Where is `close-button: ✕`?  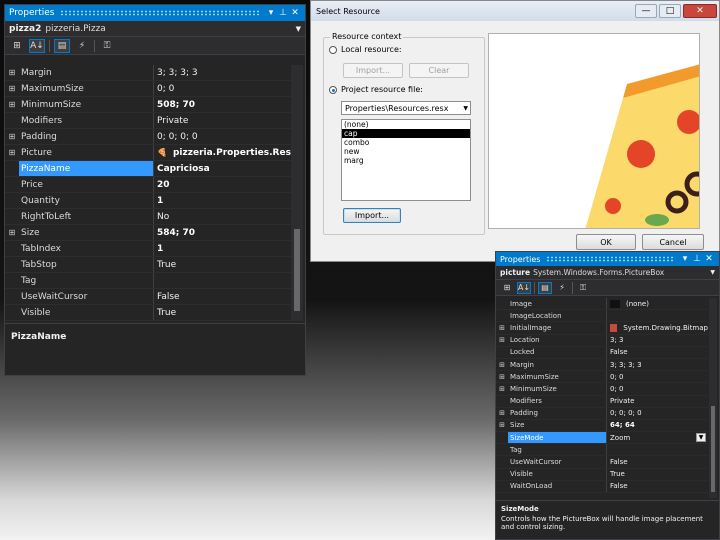 close-button: ✕ is located at coordinates (700, 11).